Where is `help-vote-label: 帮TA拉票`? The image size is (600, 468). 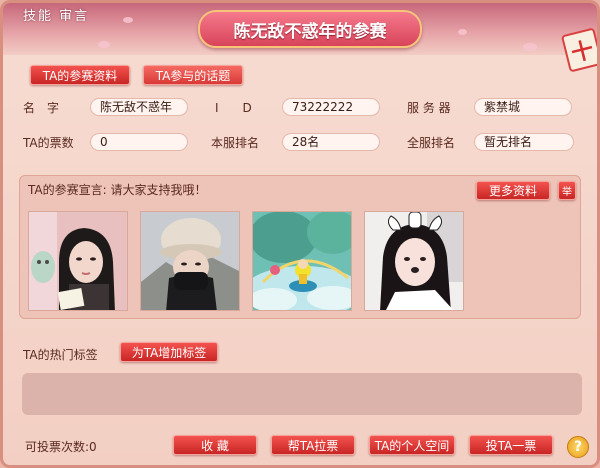 help-vote-label: 帮TA拉票 is located at coordinates (313, 445).